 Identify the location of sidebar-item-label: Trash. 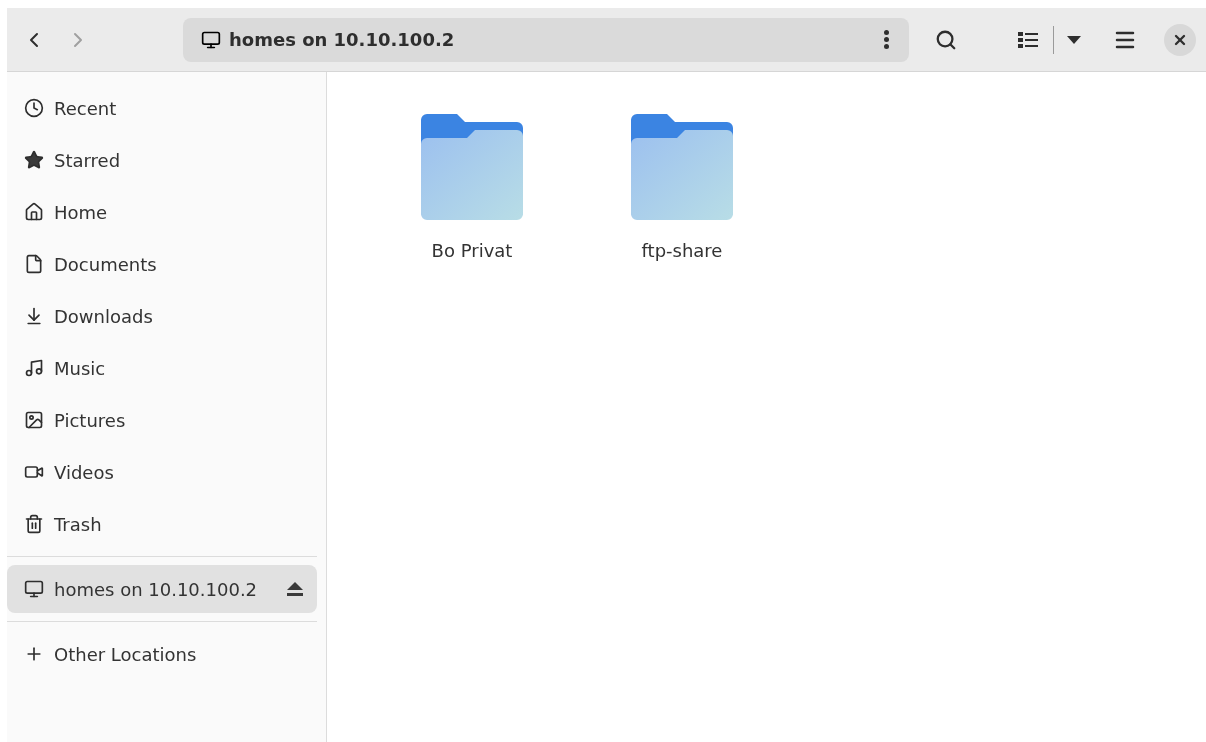
(78, 524).